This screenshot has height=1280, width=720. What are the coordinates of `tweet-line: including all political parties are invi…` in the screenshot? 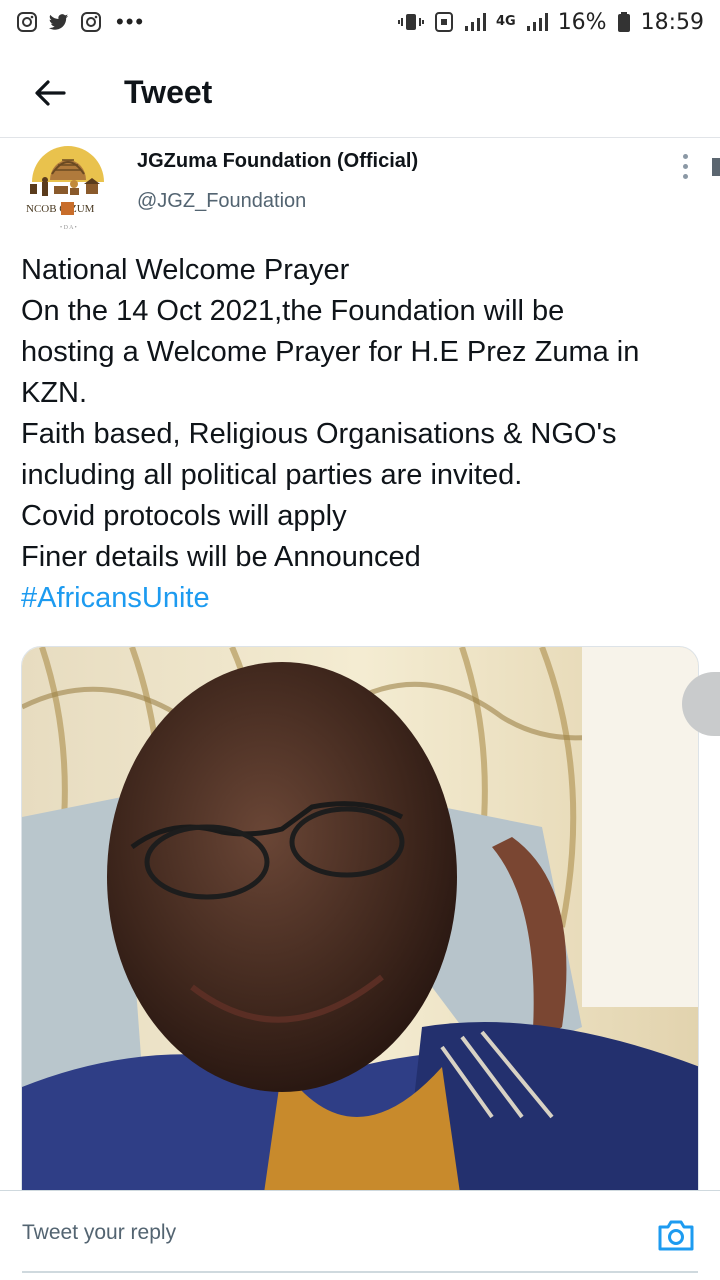 It's located at (272, 475).